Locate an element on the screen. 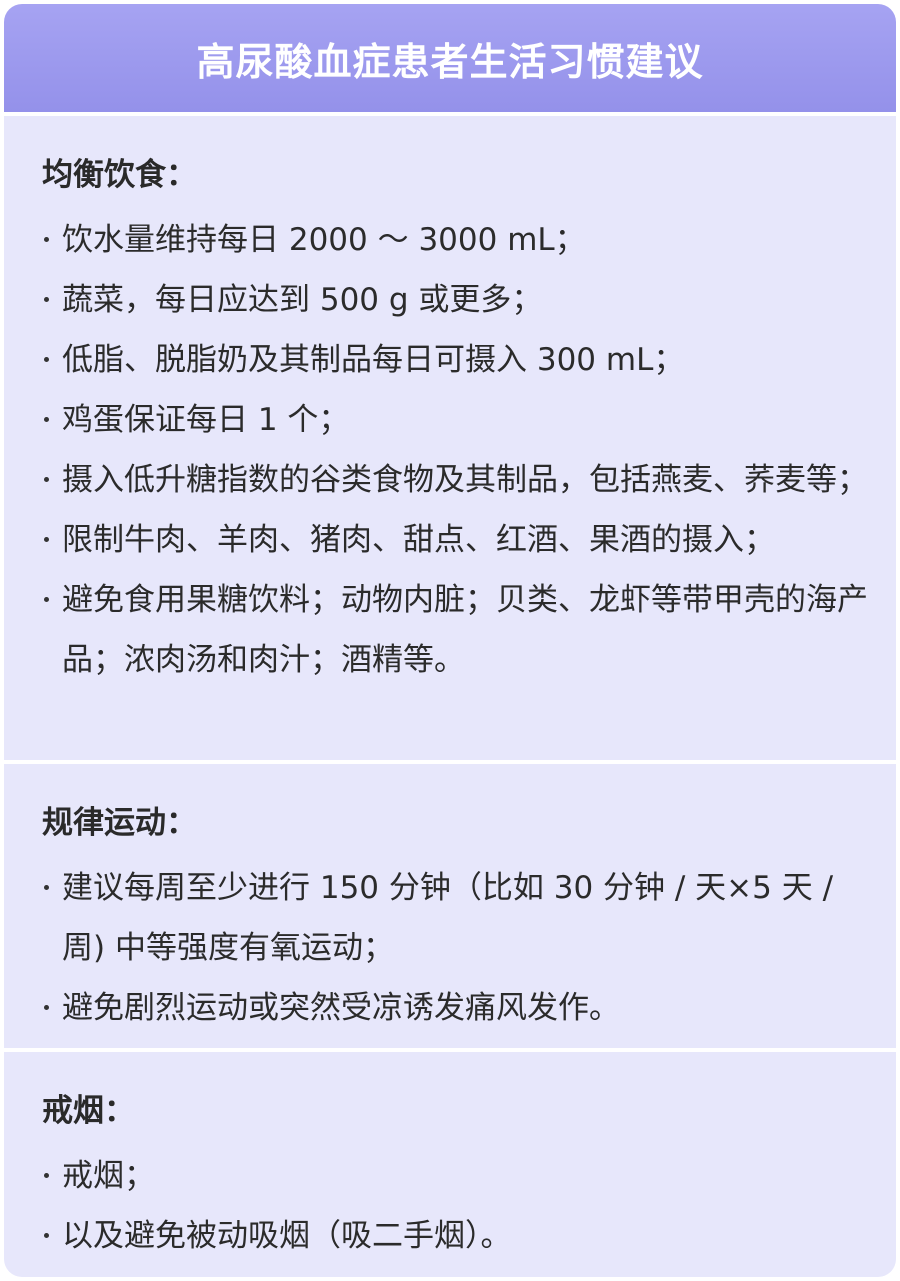  section-heading: 均衡饮食： is located at coordinates (119, 175).